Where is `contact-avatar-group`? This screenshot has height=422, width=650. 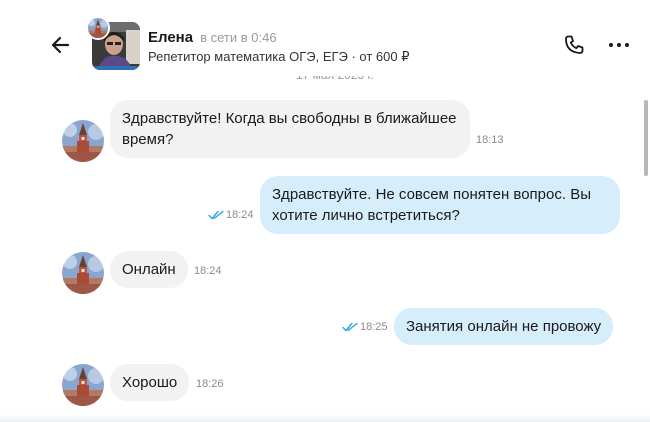
contact-avatar-group is located at coordinates (114, 43).